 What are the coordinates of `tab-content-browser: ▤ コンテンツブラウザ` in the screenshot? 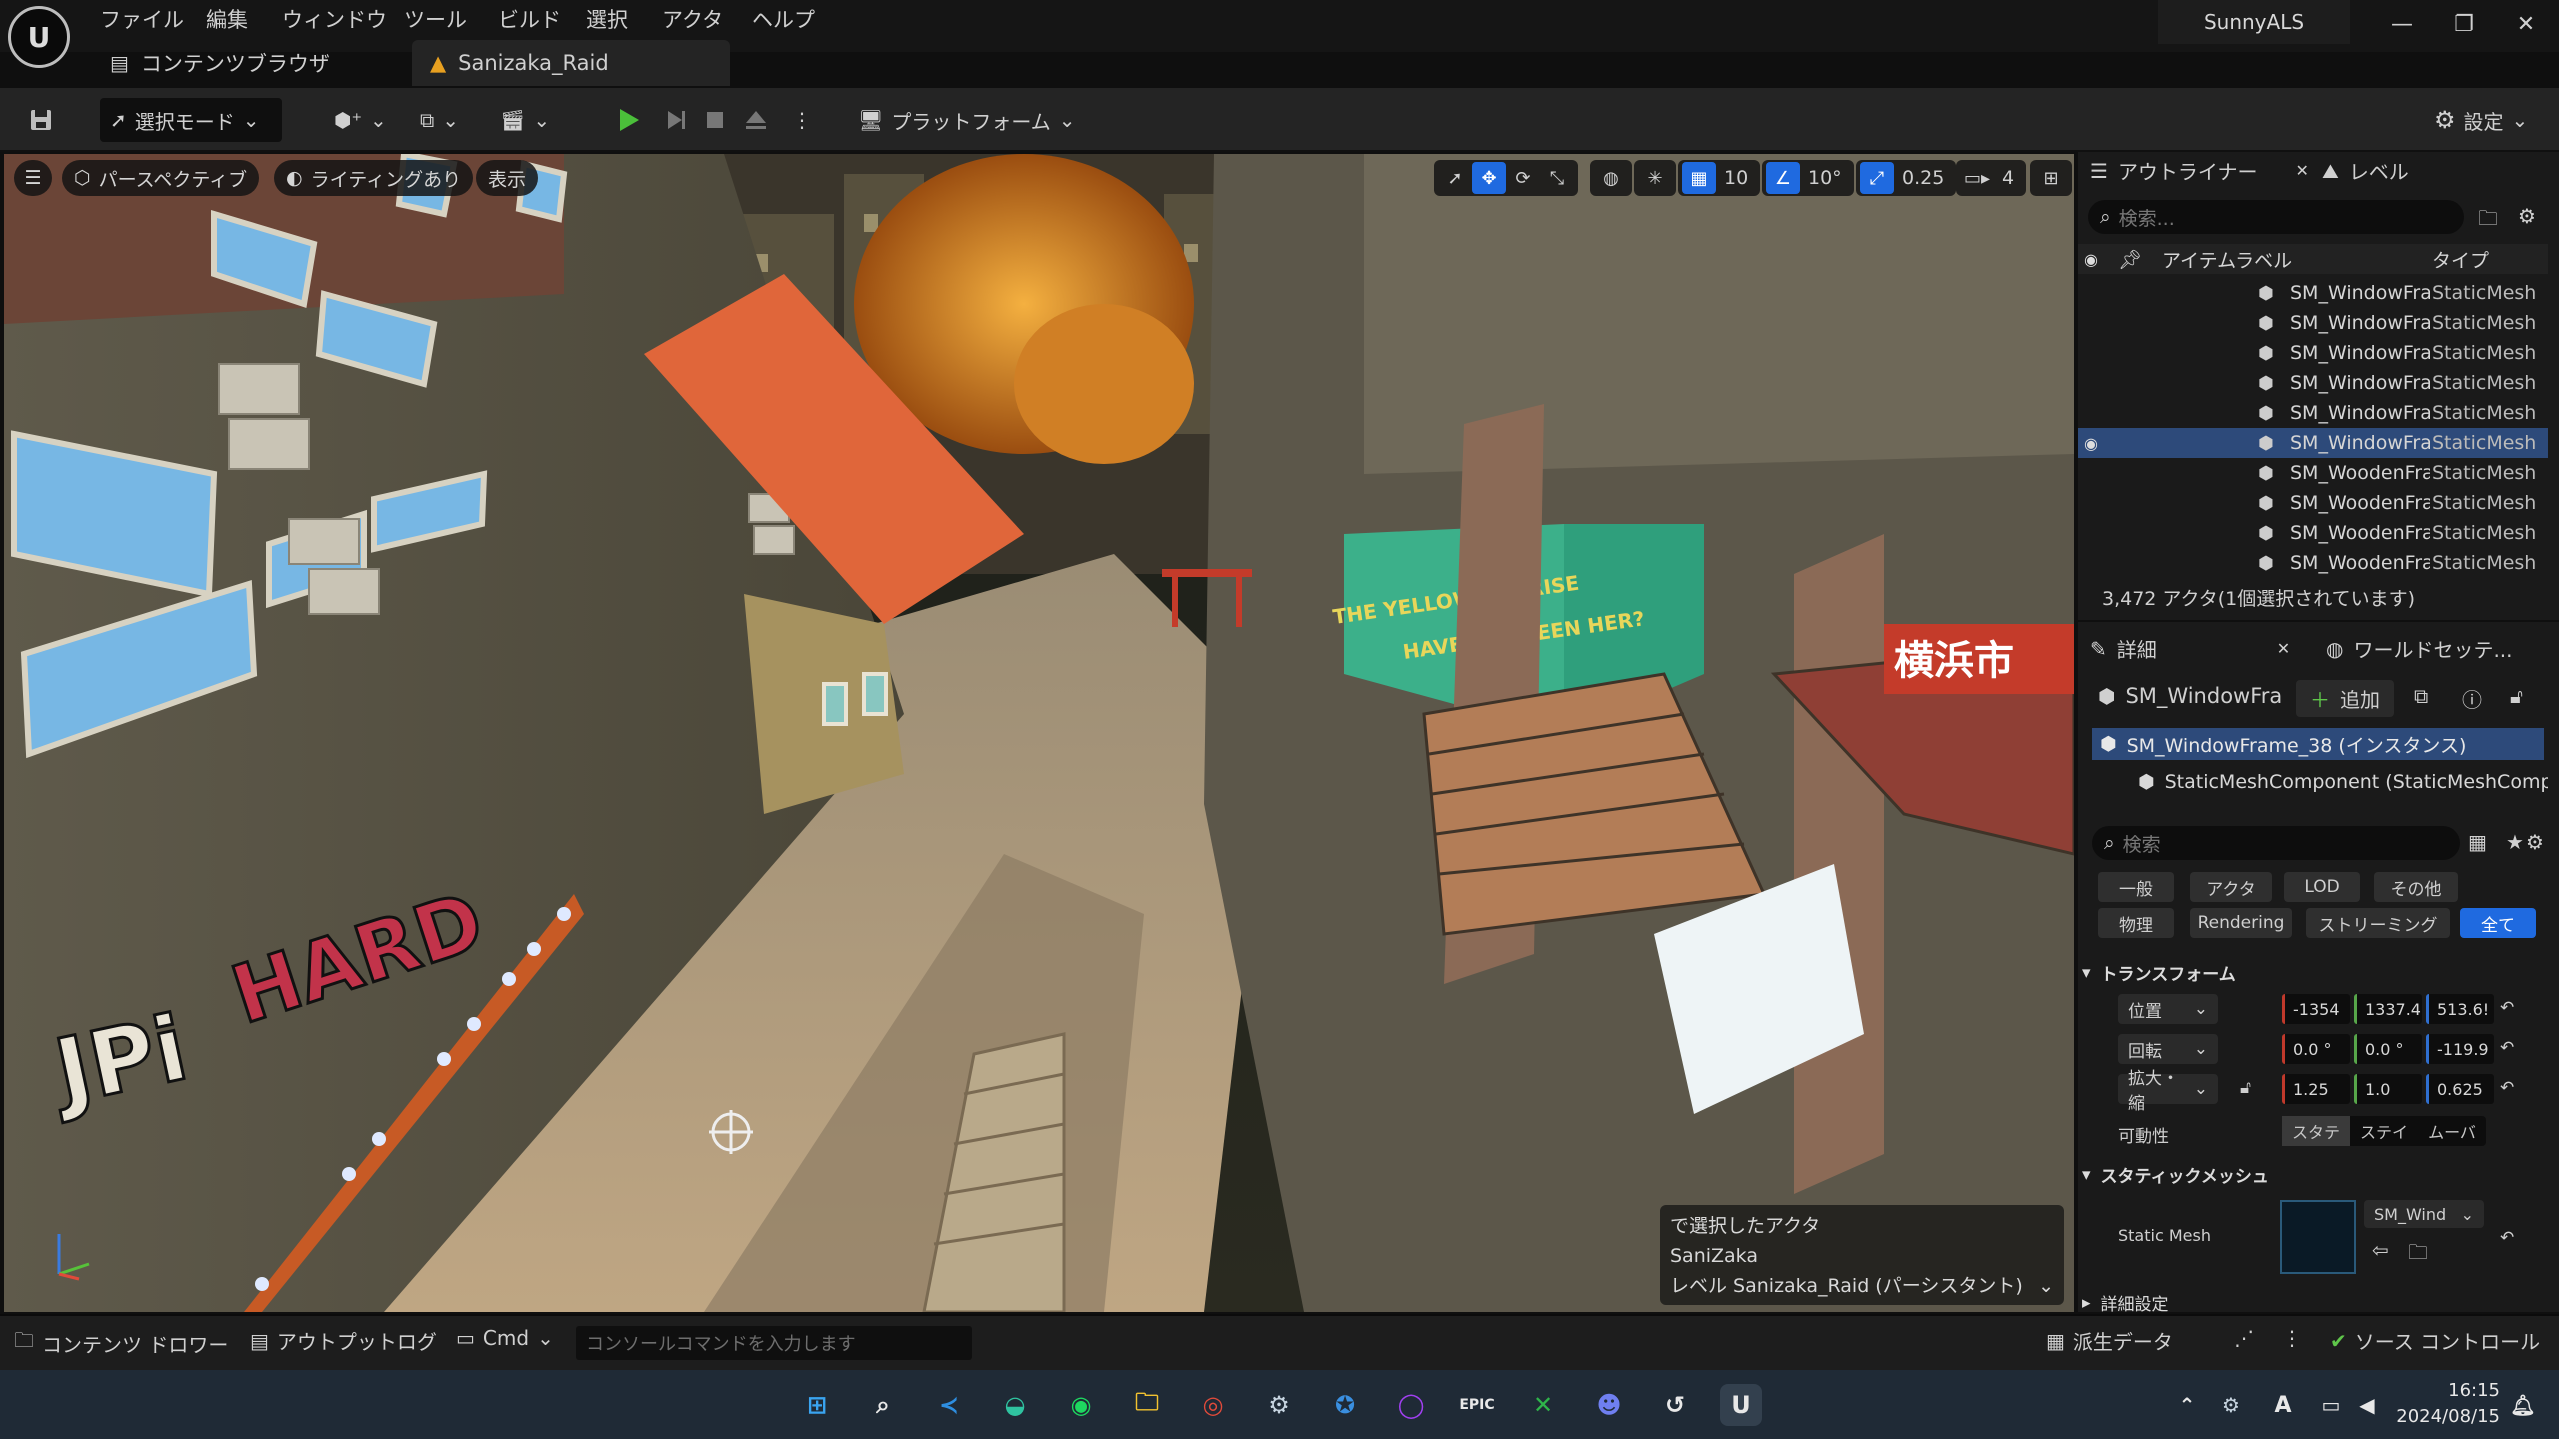 It's located at (220, 63).